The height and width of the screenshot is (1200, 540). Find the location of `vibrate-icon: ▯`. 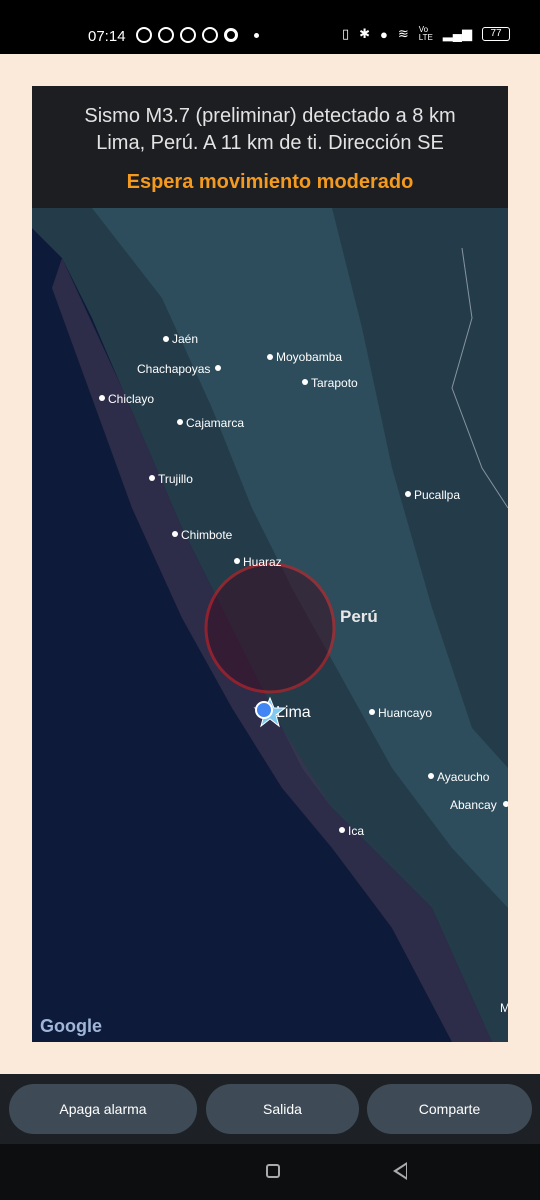

vibrate-icon: ▯ is located at coordinates (345, 33).